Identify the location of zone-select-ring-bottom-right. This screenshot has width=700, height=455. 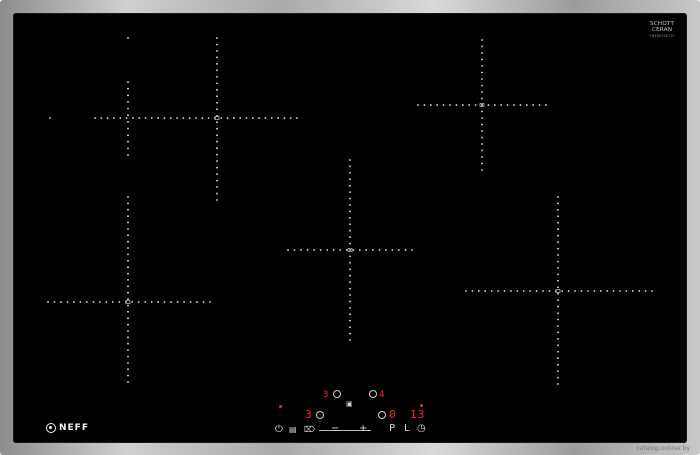
(382, 415).